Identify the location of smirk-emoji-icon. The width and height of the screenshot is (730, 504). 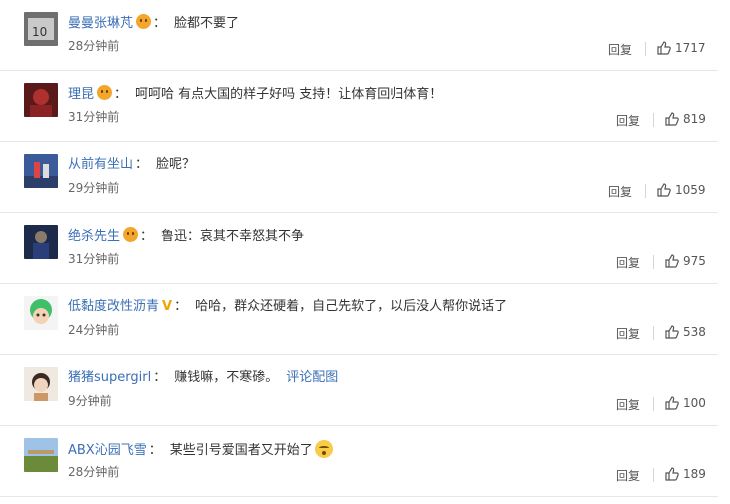
(323, 449).